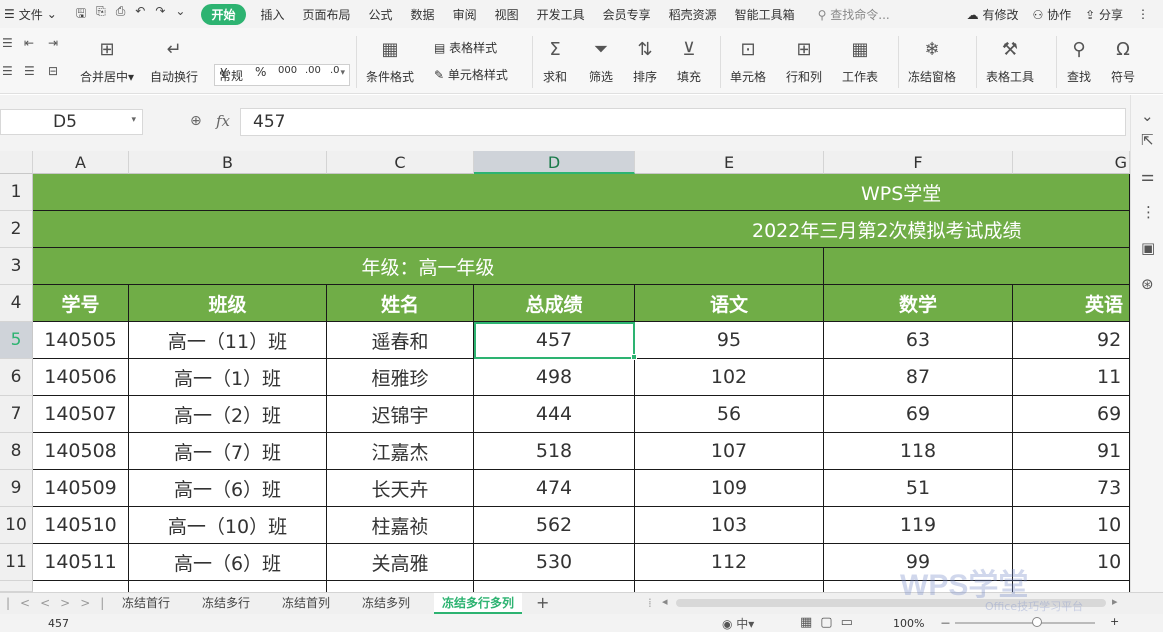  I want to click on tab-data: 数据, so click(423, 14).